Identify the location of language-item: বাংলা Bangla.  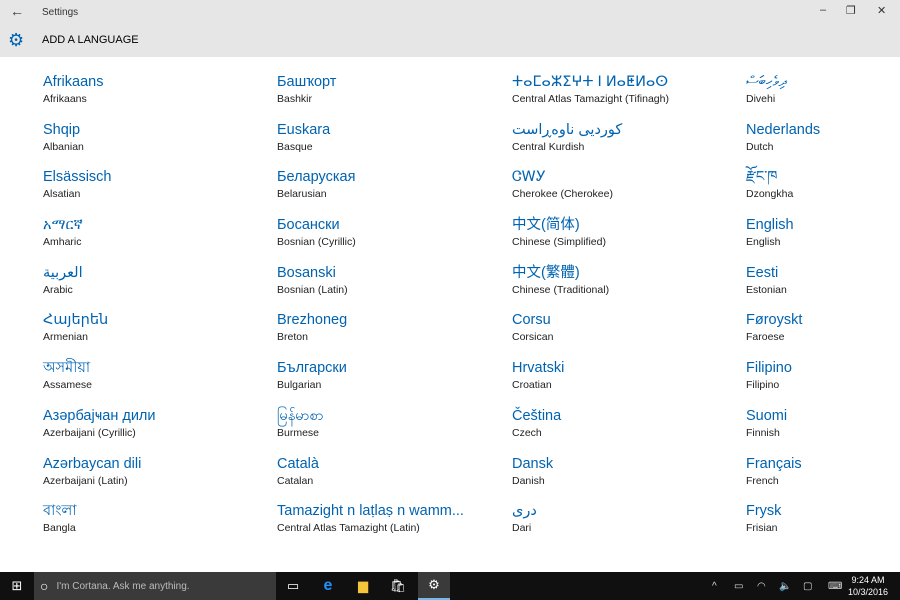
(160, 526).